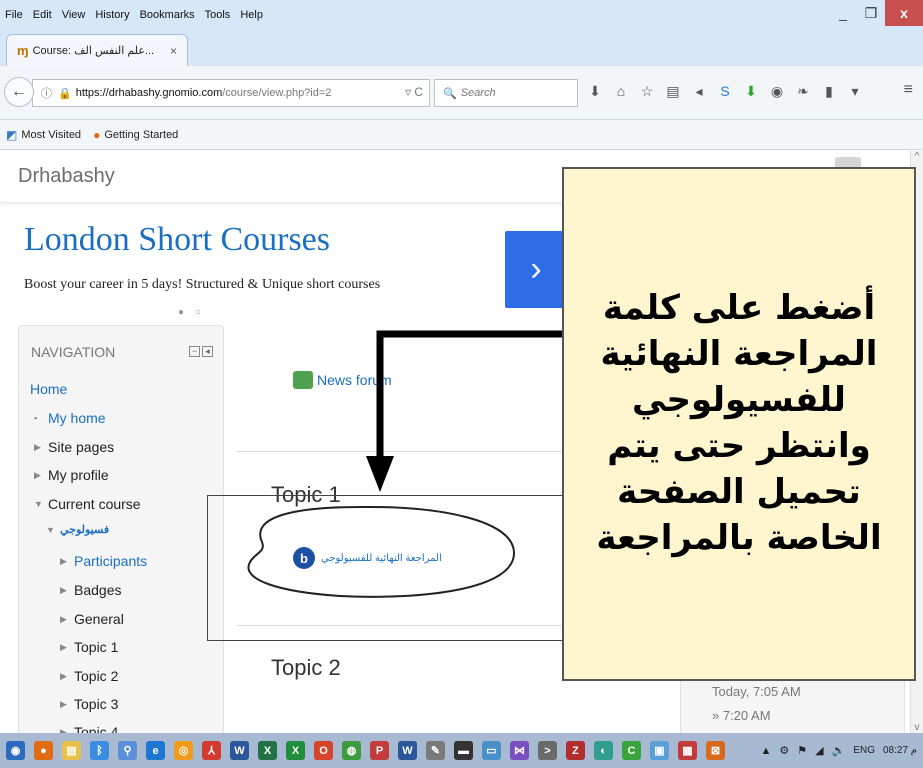 This screenshot has height=768, width=923. Describe the element at coordinates (647, 91) in the screenshot. I see `star-icon: ☆` at that location.